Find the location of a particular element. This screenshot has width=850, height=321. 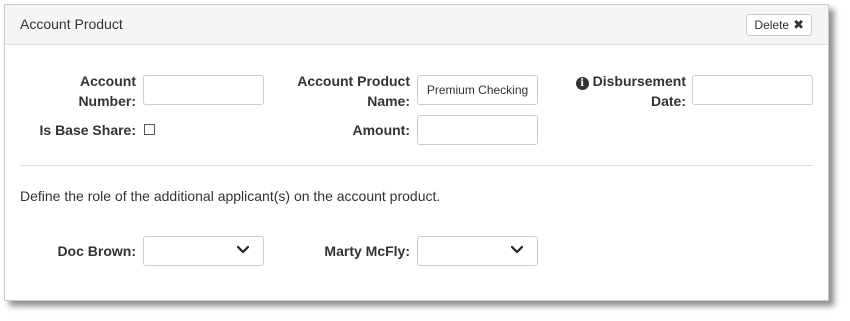

applicant-label-marty-mcfly: Marty McFly: is located at coordinates (367, 251).